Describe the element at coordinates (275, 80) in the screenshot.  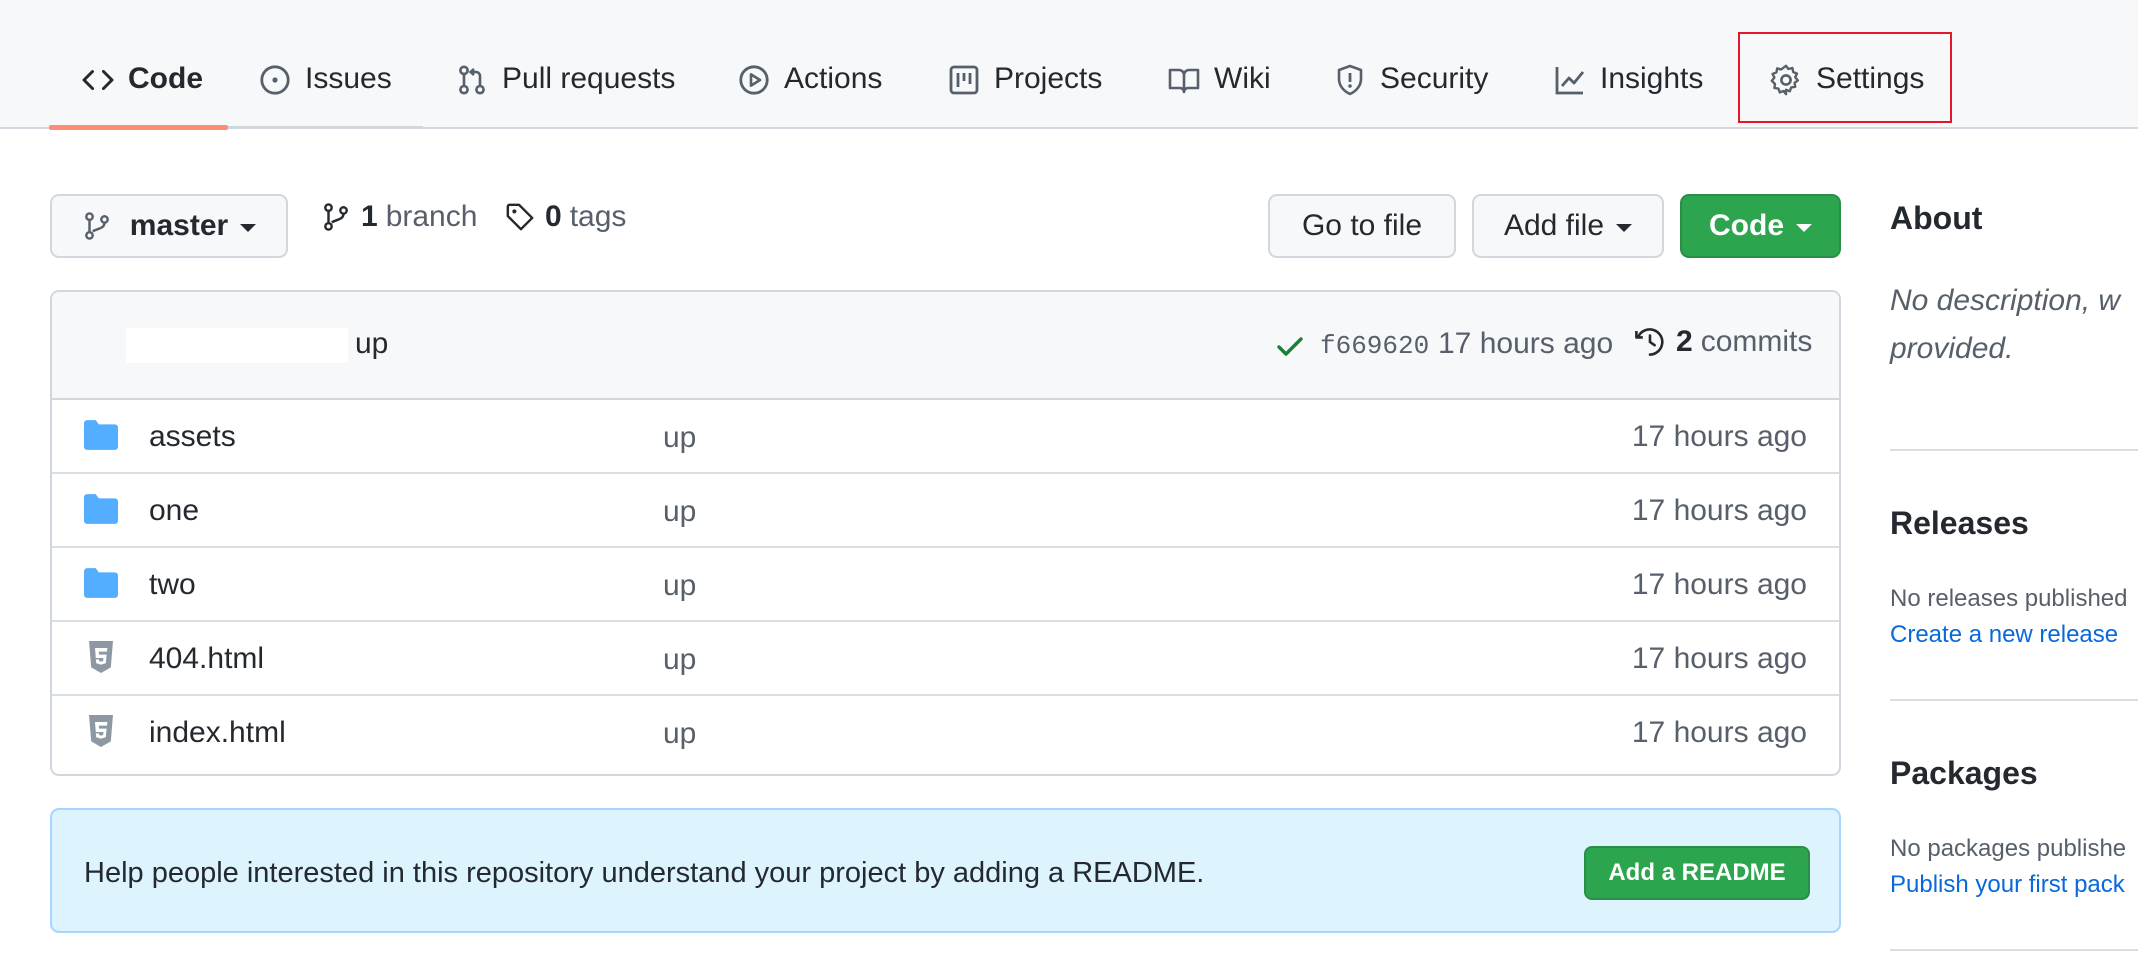
I see `issue-opened-icon` at that location.